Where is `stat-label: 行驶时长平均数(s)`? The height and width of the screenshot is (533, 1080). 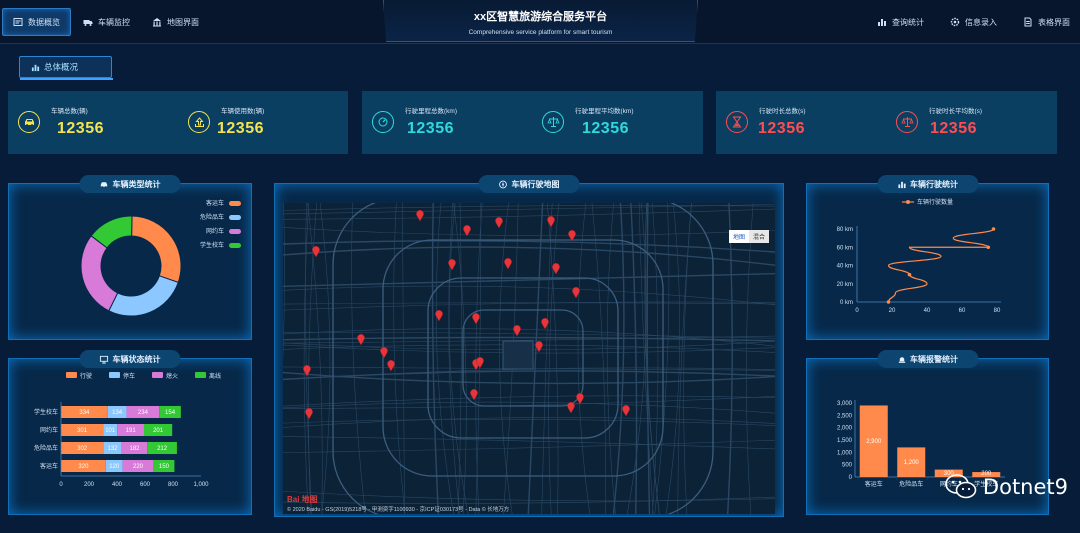 stat-label: 行驶时长平均数(s) is located at coordinates (956, 111).